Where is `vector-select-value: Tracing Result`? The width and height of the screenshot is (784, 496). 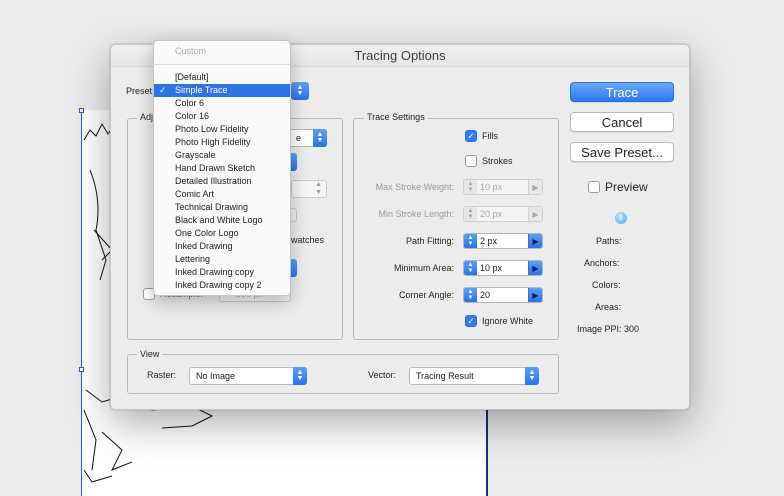 vector-select-value: Tracing Result is located at coordinates (445, 376).